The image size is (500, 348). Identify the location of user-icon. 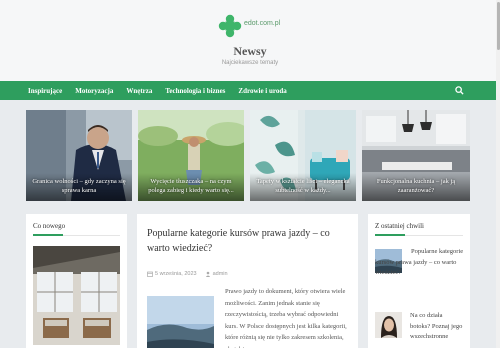
(207, 274).